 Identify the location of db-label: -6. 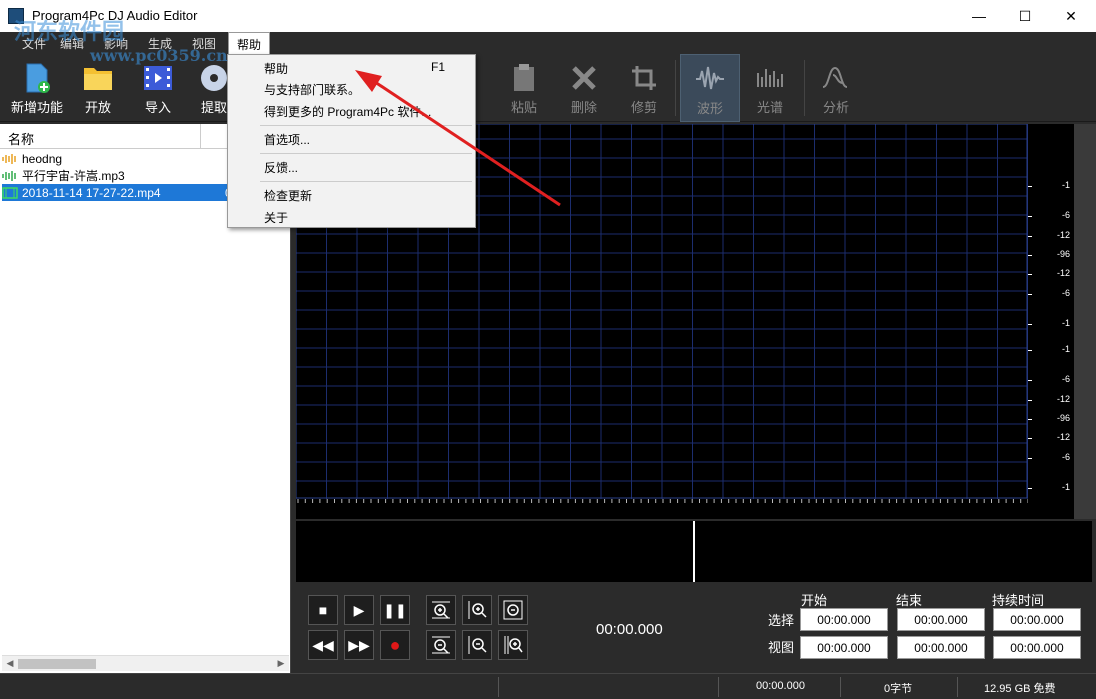
(1065, 379).